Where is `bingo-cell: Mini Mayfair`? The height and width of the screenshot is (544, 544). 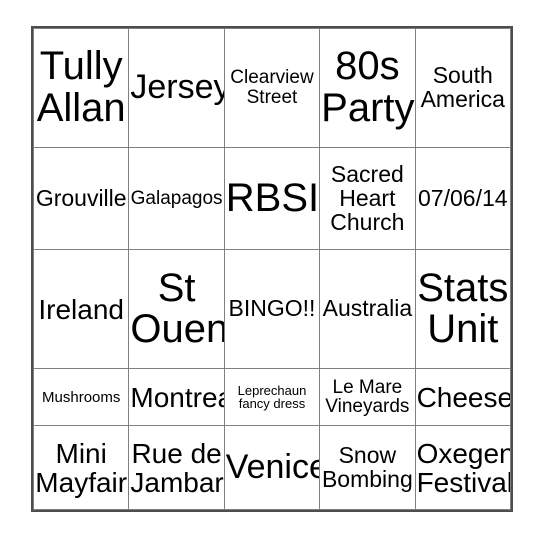 bingo-cell: Mini Mayfair is located at coordinates (81, 467).